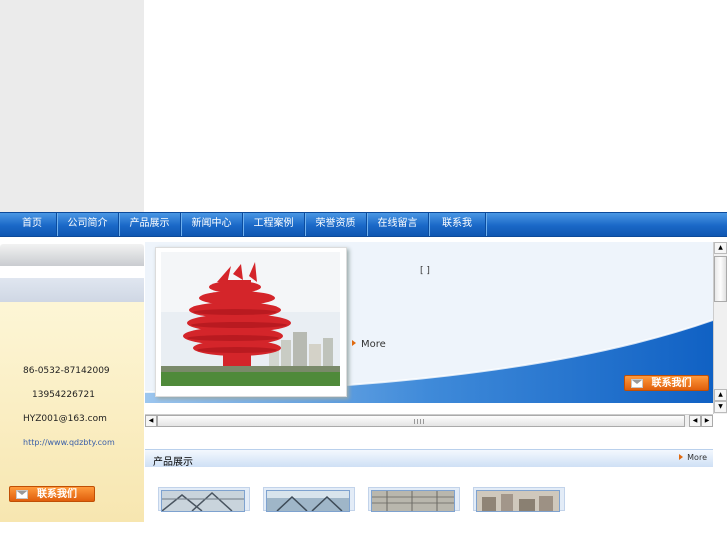 This screenshot has width=727, height=545. What do you see at coordinates (212, 224) in the screenshot?
I see `nav-item-news: 新闻中心` at bounding box center [212, 224].